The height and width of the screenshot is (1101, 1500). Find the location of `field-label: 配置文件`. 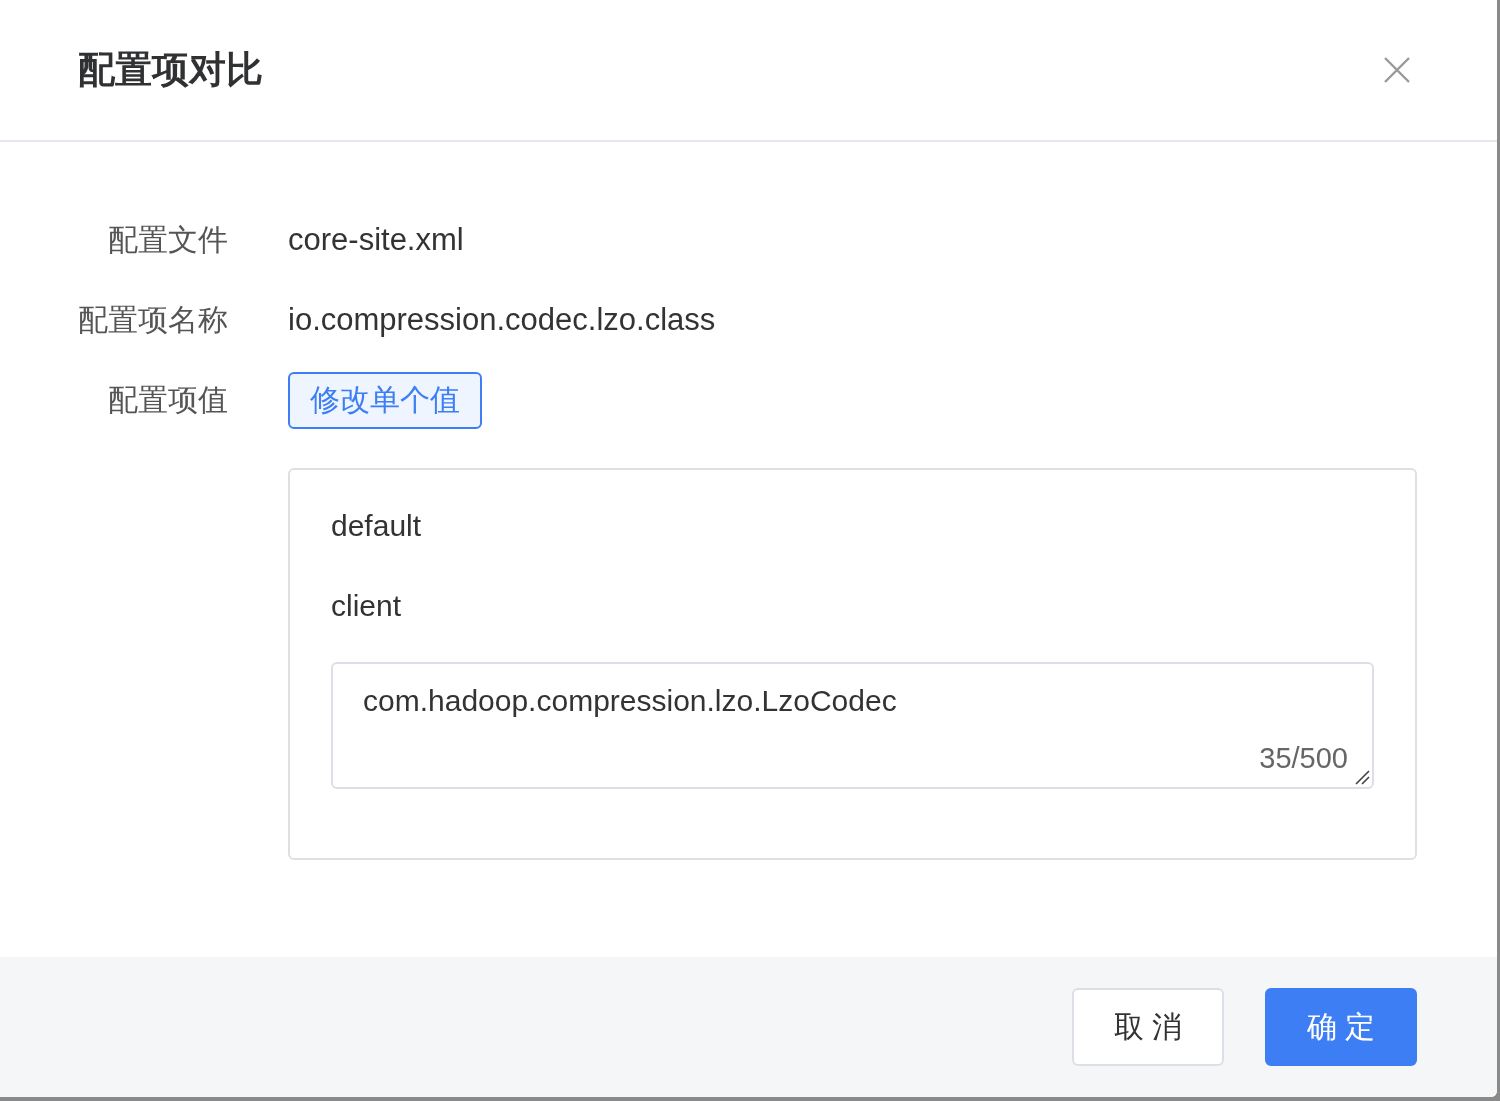

field-label: 配置文件 is located at coordinates (167, 239).